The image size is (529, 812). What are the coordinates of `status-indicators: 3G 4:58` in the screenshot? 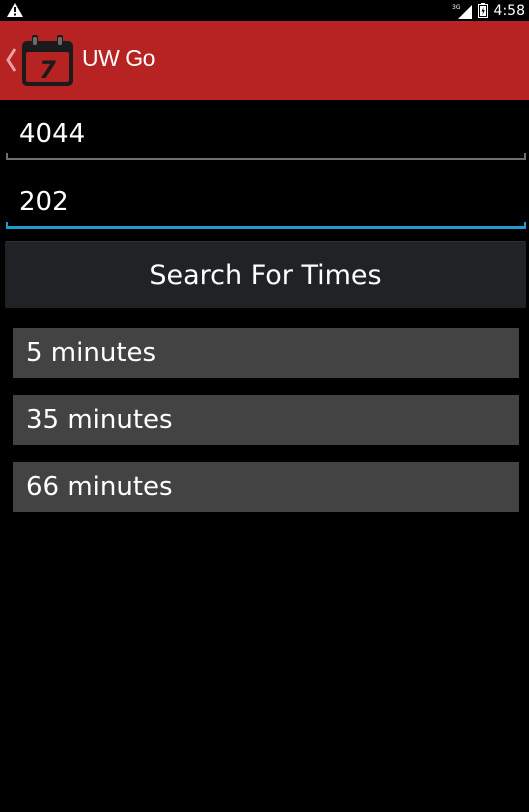 It's located at (488, 10).